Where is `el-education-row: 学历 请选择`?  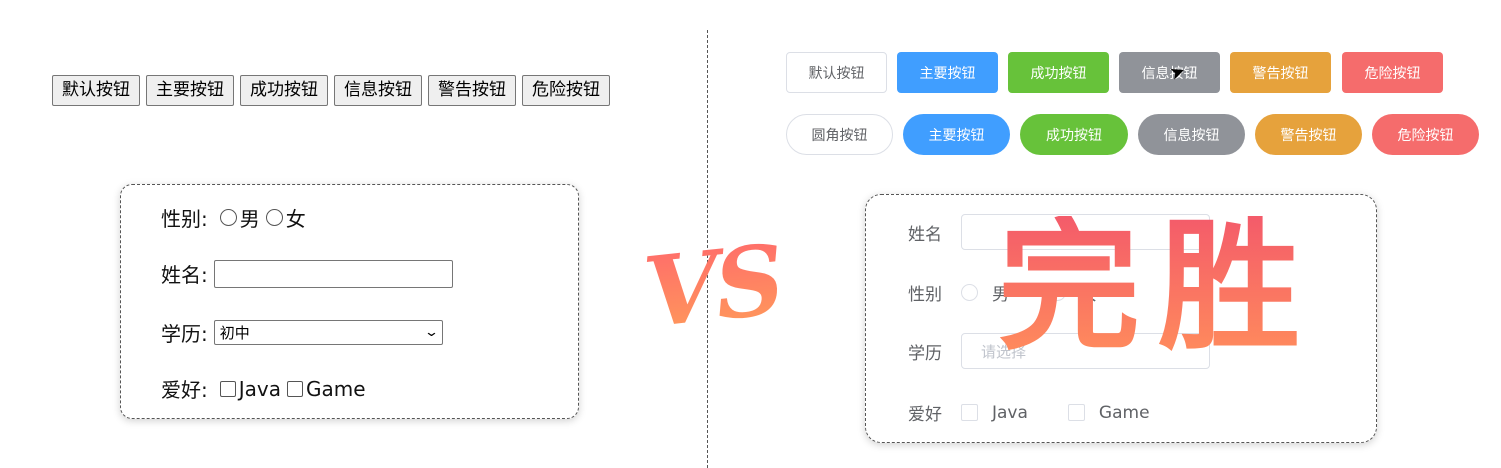
el-education-row: 学历 请选择 is located at coordinates (1059, 351).